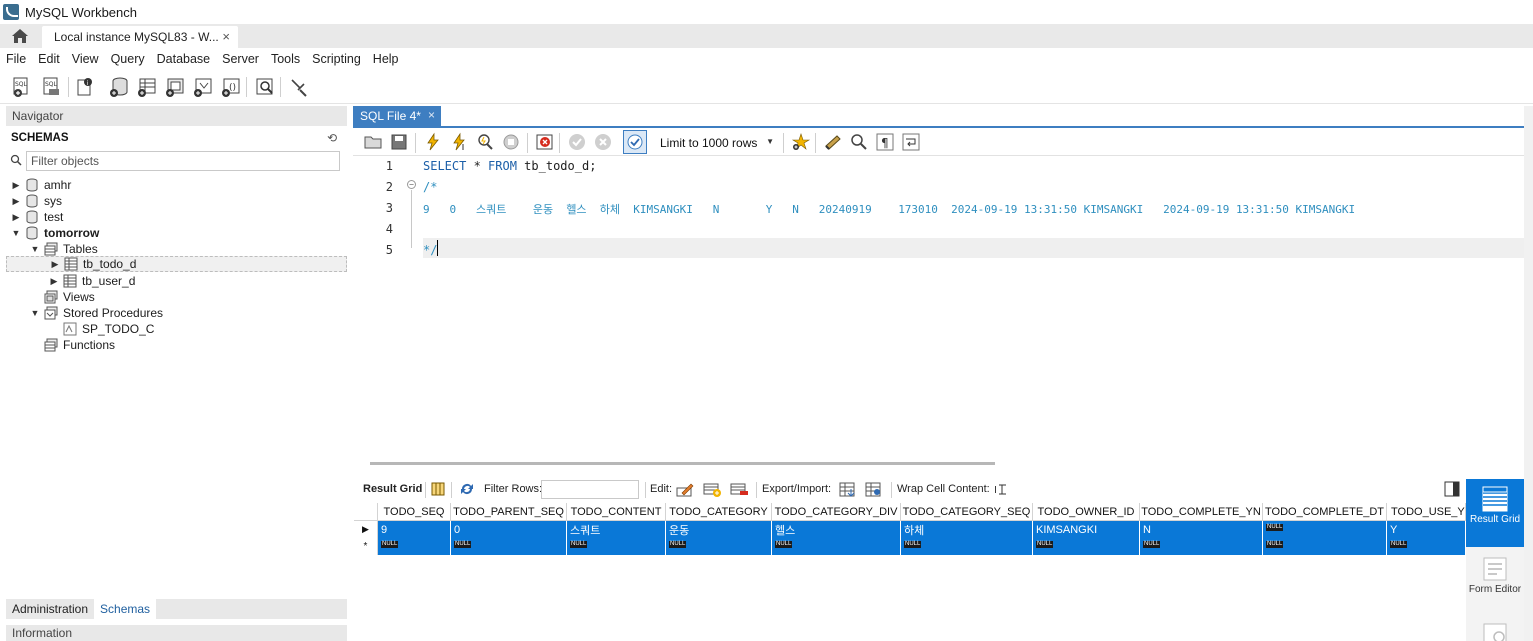 The height and width of the screenshot is (641, 1533). I want to click on column-header: TODO_CONTENT, so click(616, 512).